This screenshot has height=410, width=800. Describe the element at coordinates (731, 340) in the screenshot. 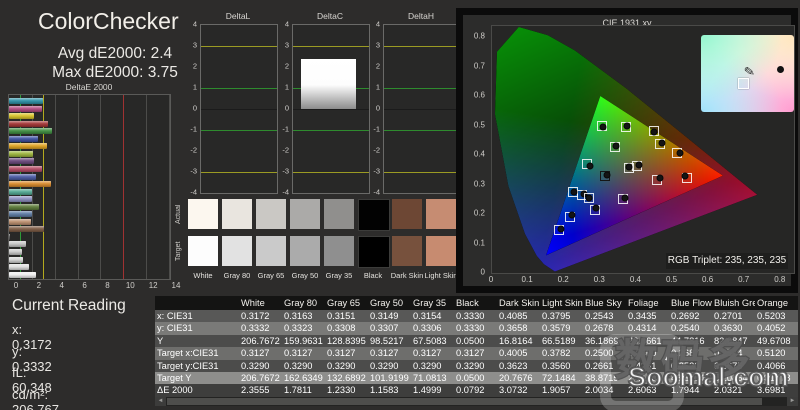

I see `table-cell: 82.9847` at that location.